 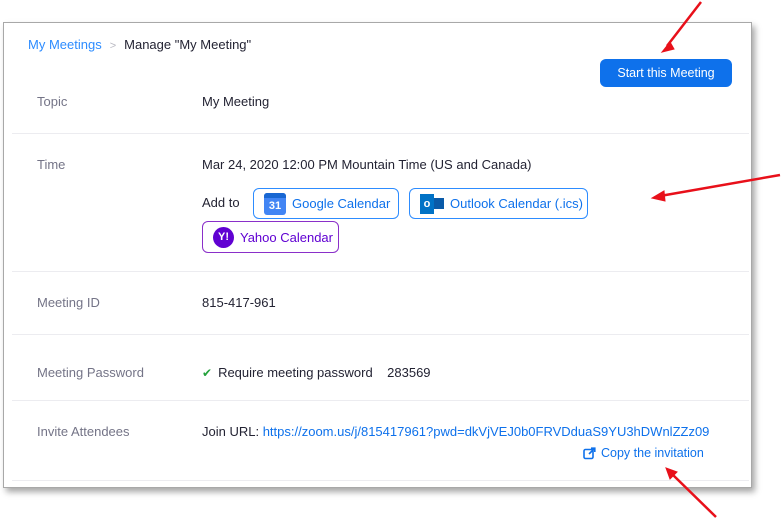 What do you see at coordinates (221, 202) in the screenshot?
I see `add-to-label: Add to` at bounding box center [221, 202].